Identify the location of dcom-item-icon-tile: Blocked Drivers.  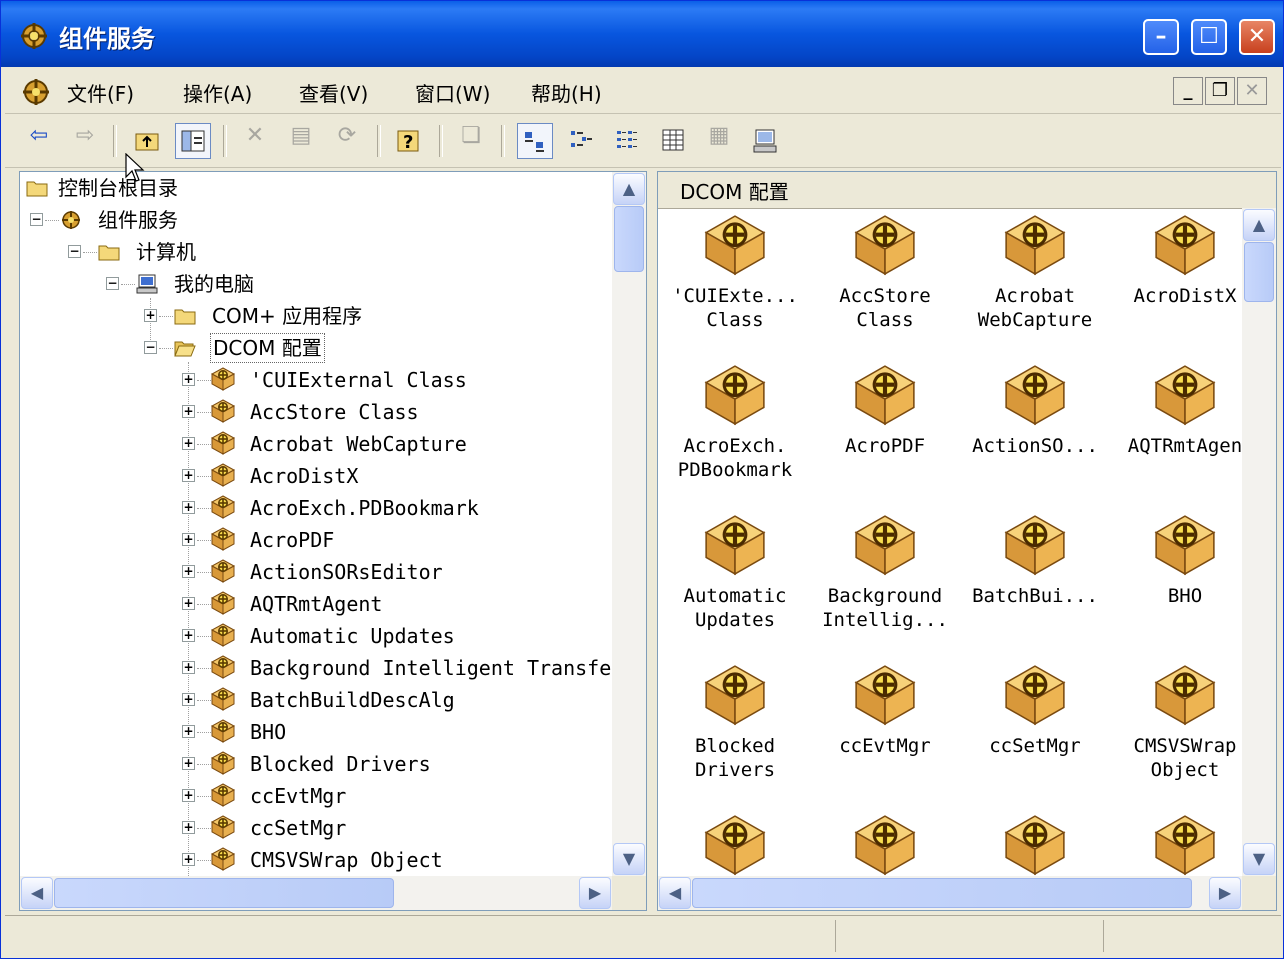
(735, 722).